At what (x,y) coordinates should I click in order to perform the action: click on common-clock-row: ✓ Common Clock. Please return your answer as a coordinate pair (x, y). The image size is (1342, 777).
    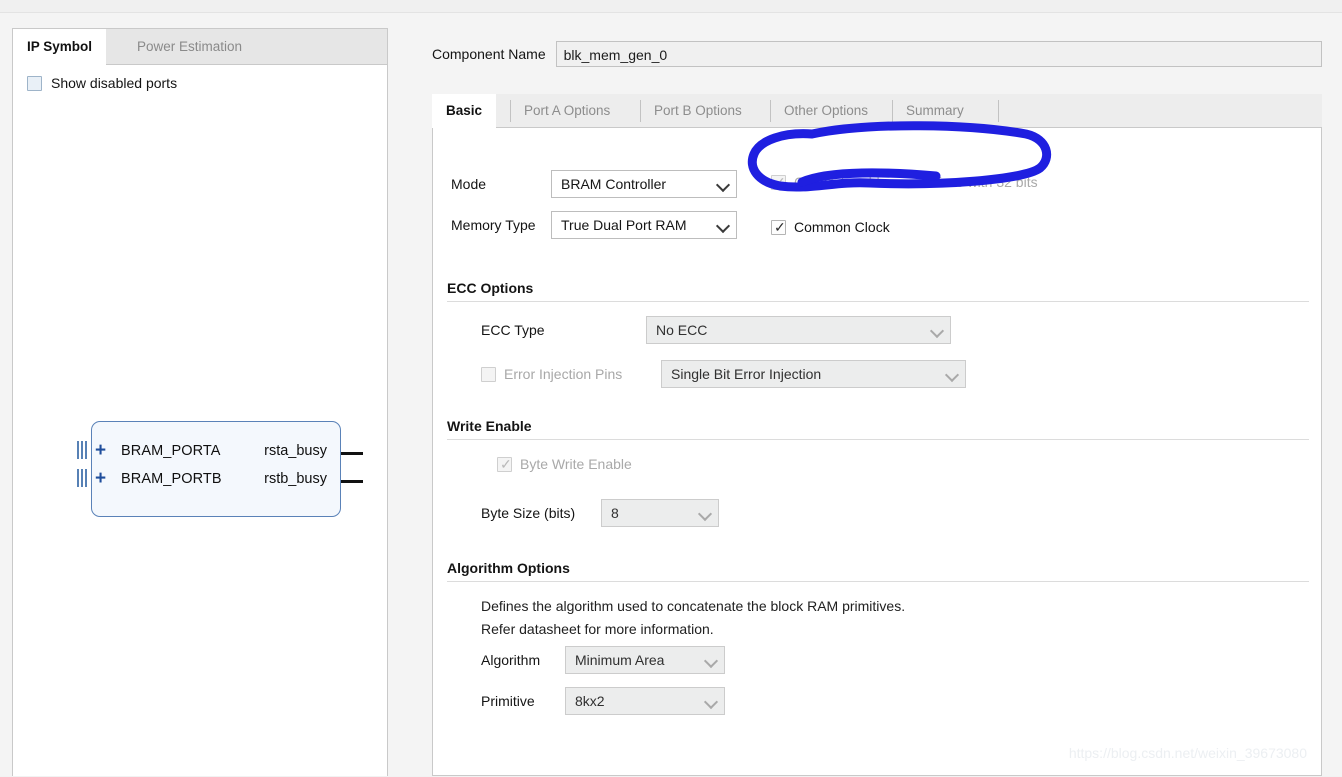
    Looking at the image, I should click on (830, 227).